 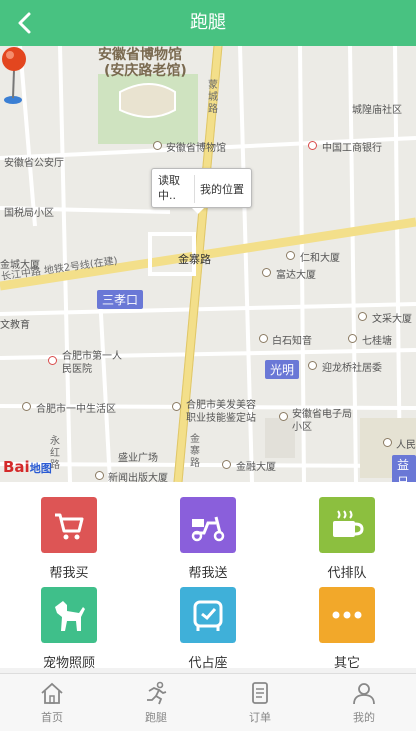 I want to click on app-header: 跑腿, so click(x=208, y=23).